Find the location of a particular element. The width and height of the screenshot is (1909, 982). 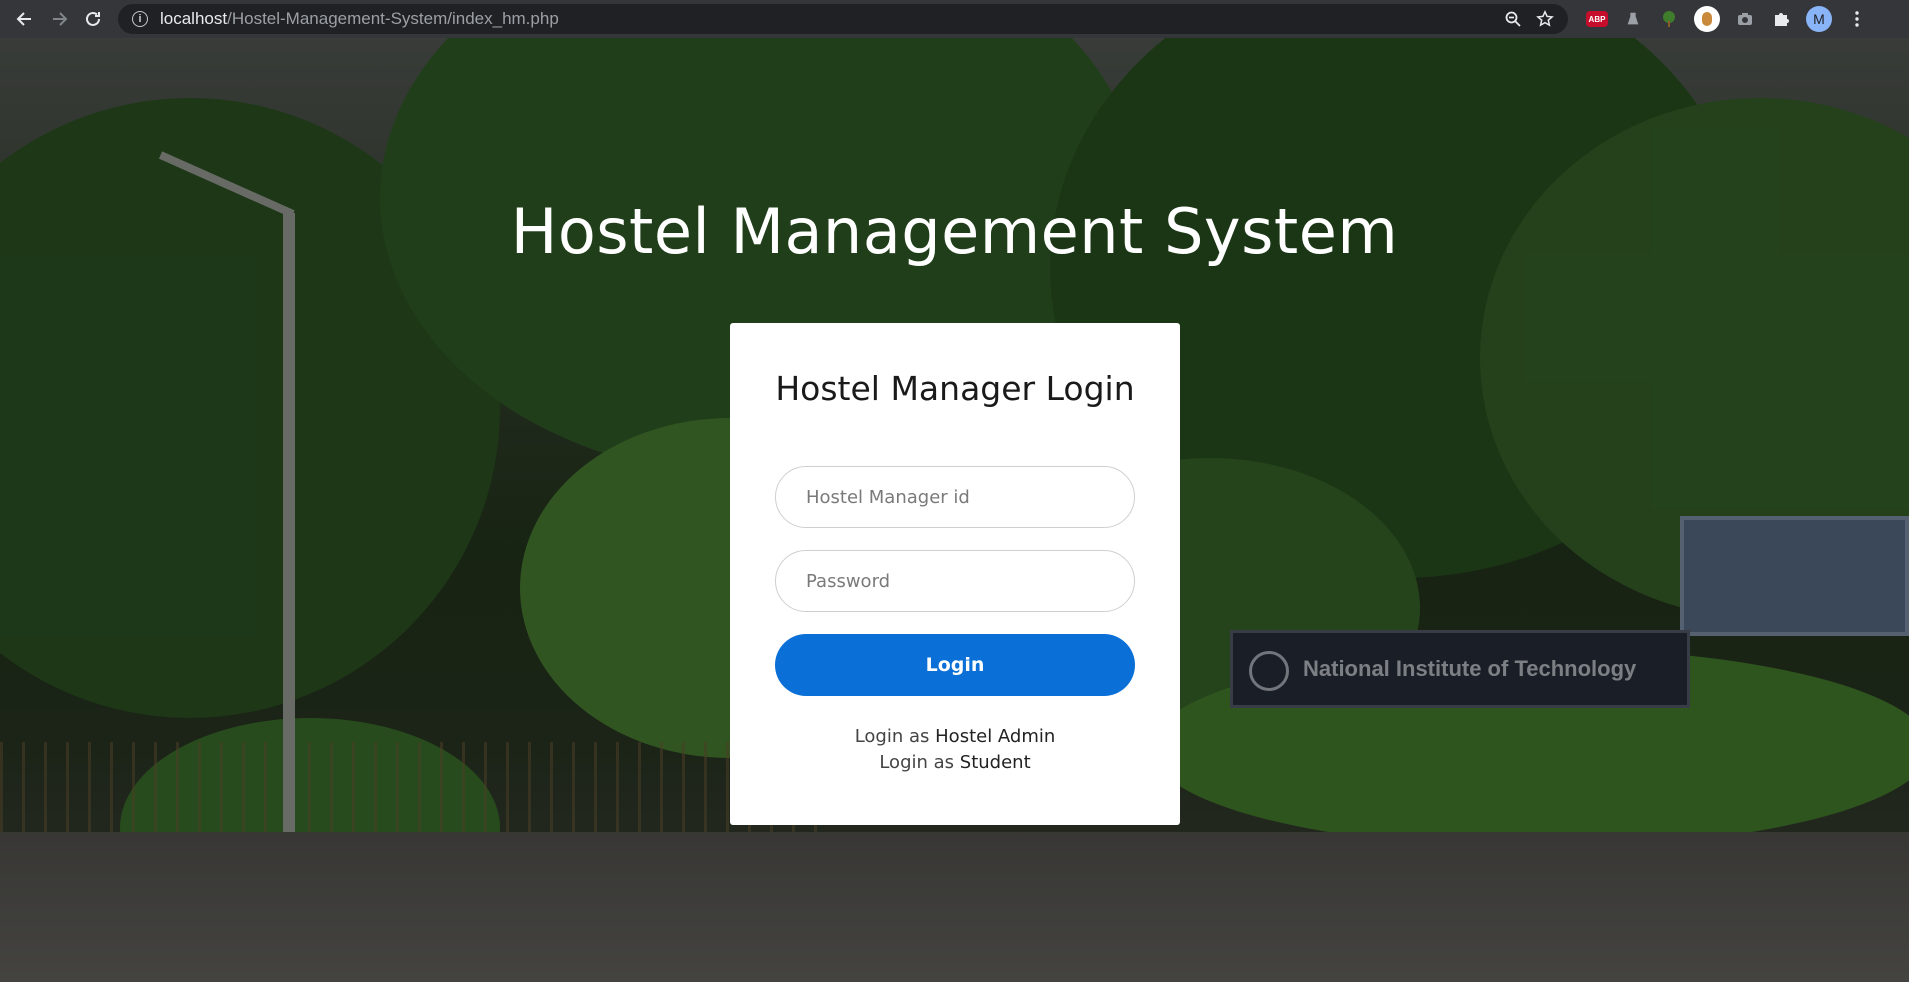

tree-extension-icon is located at coordinates (1669, 19).